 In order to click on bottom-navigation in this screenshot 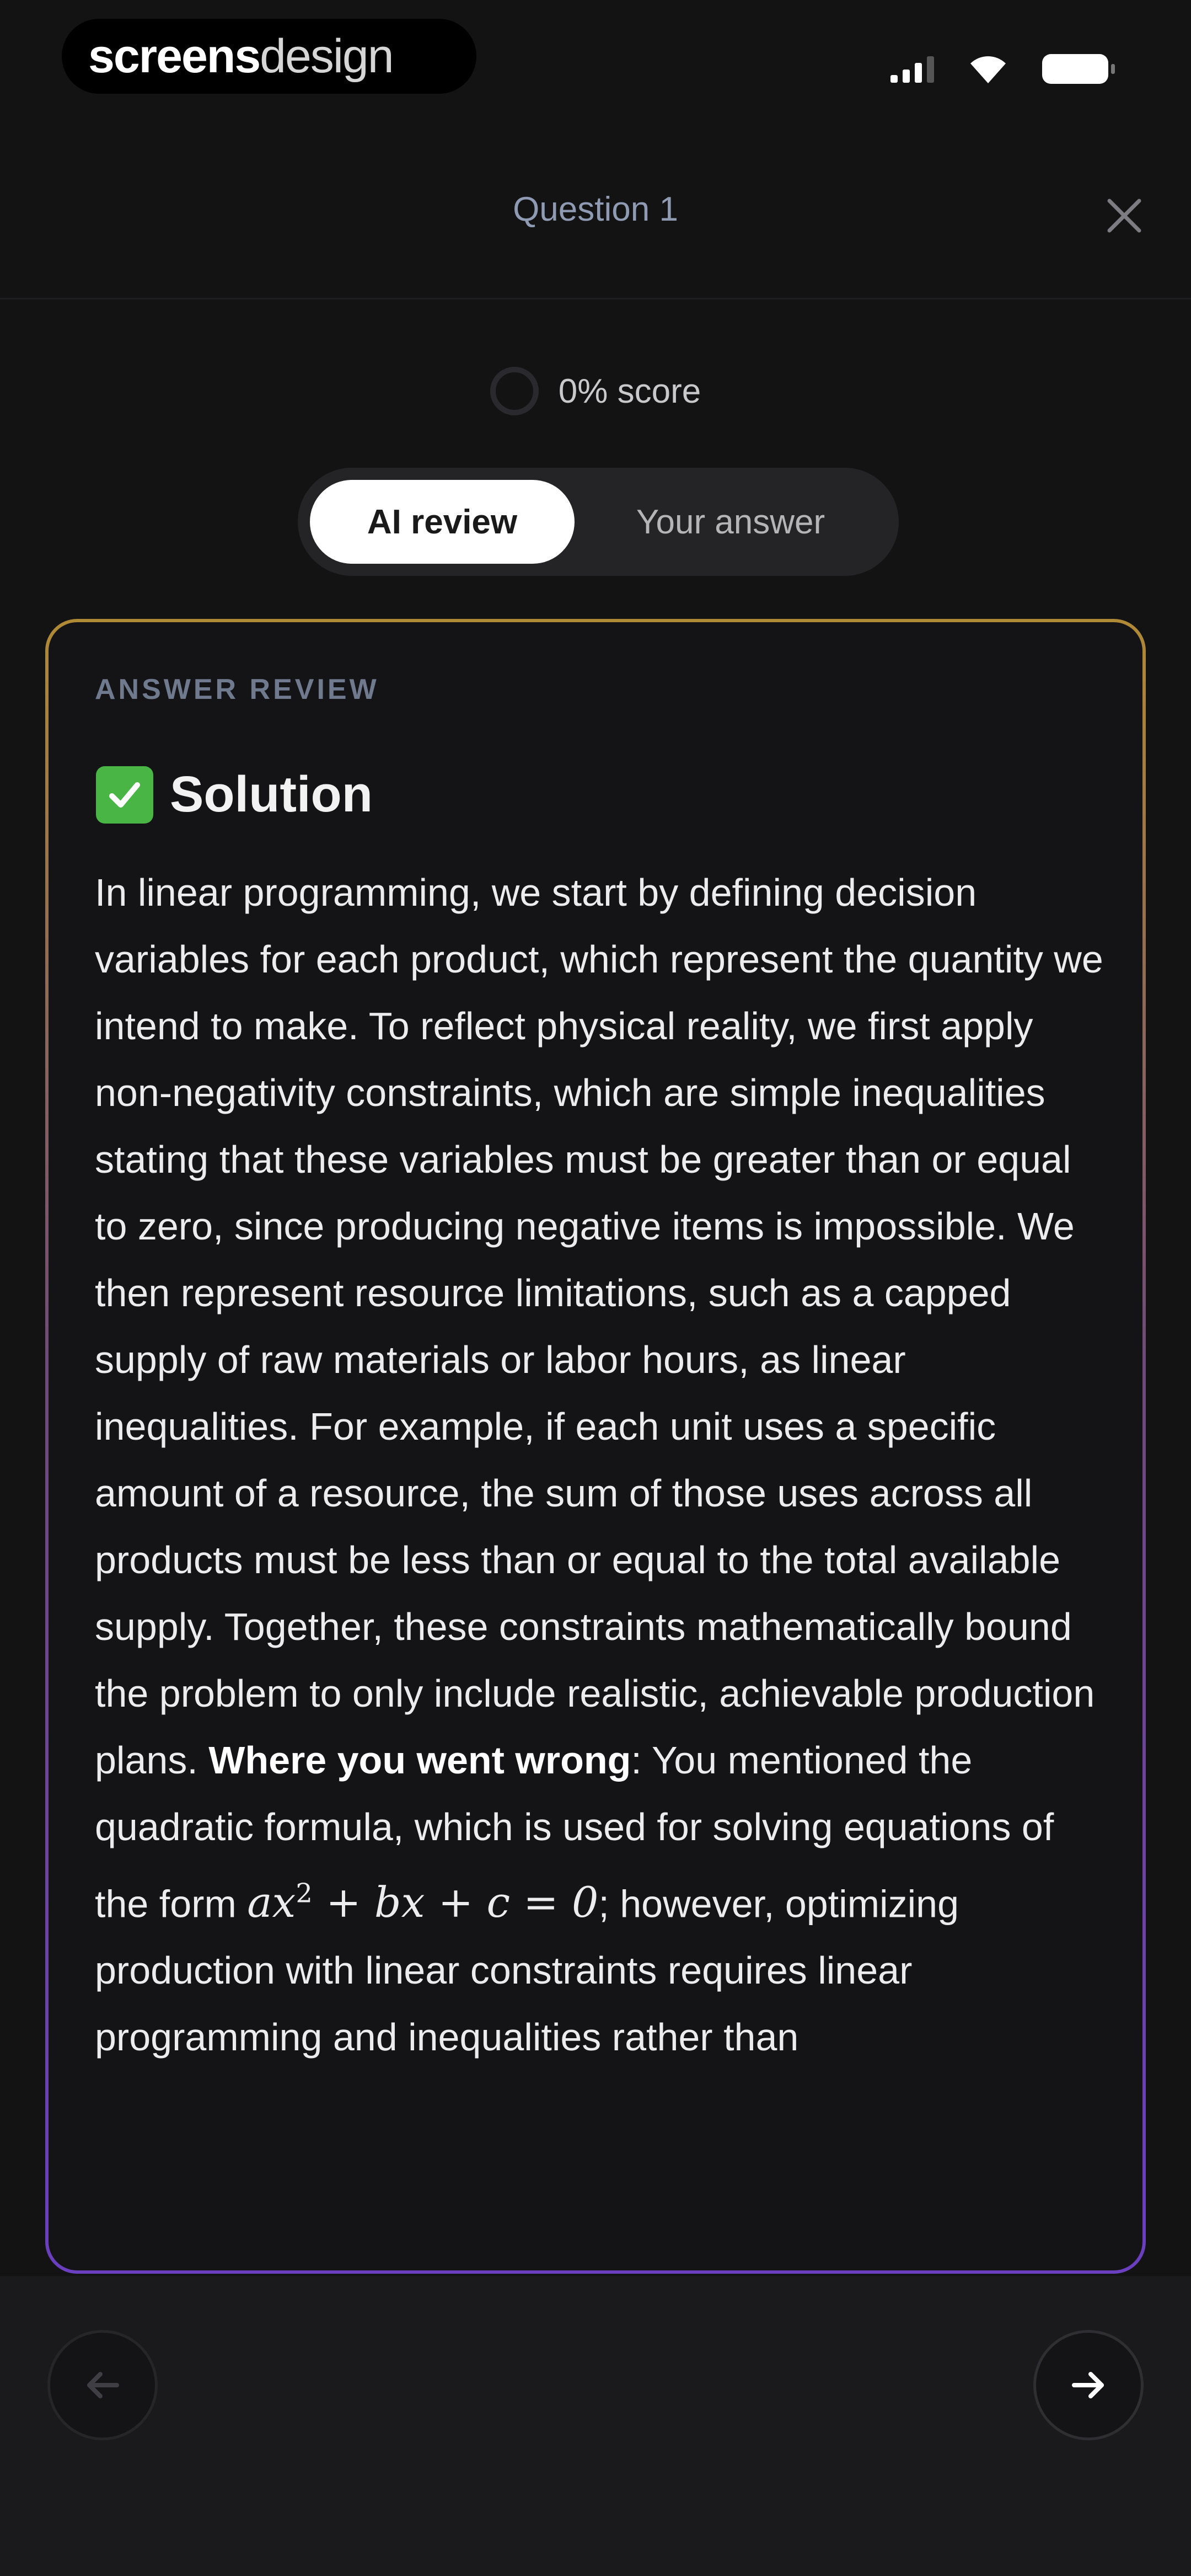, I will do `click(595, 2426)`.